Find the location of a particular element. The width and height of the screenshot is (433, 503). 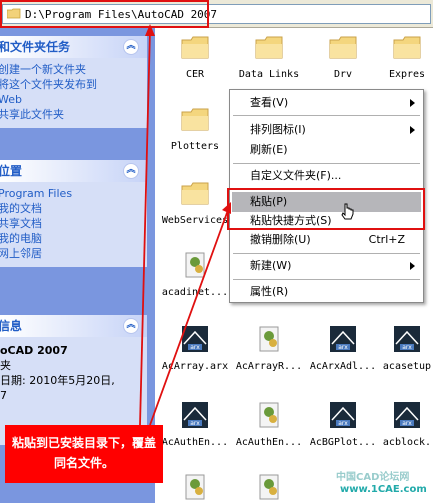

file-item: arx AcArray.arx is located at coordinates (195, 348).